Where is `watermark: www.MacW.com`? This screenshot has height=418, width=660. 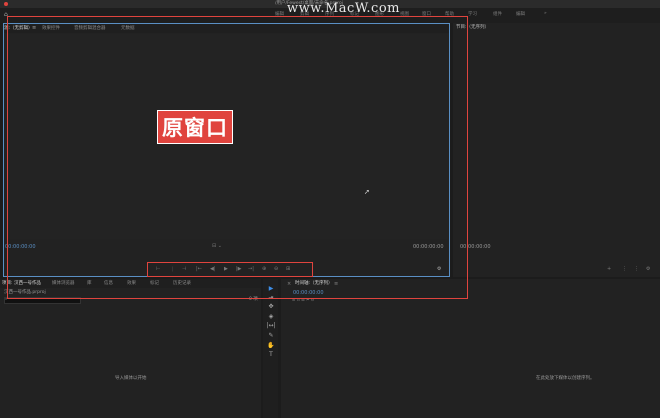 watermark: www.MacW.com is located at coordinates (343, 8).